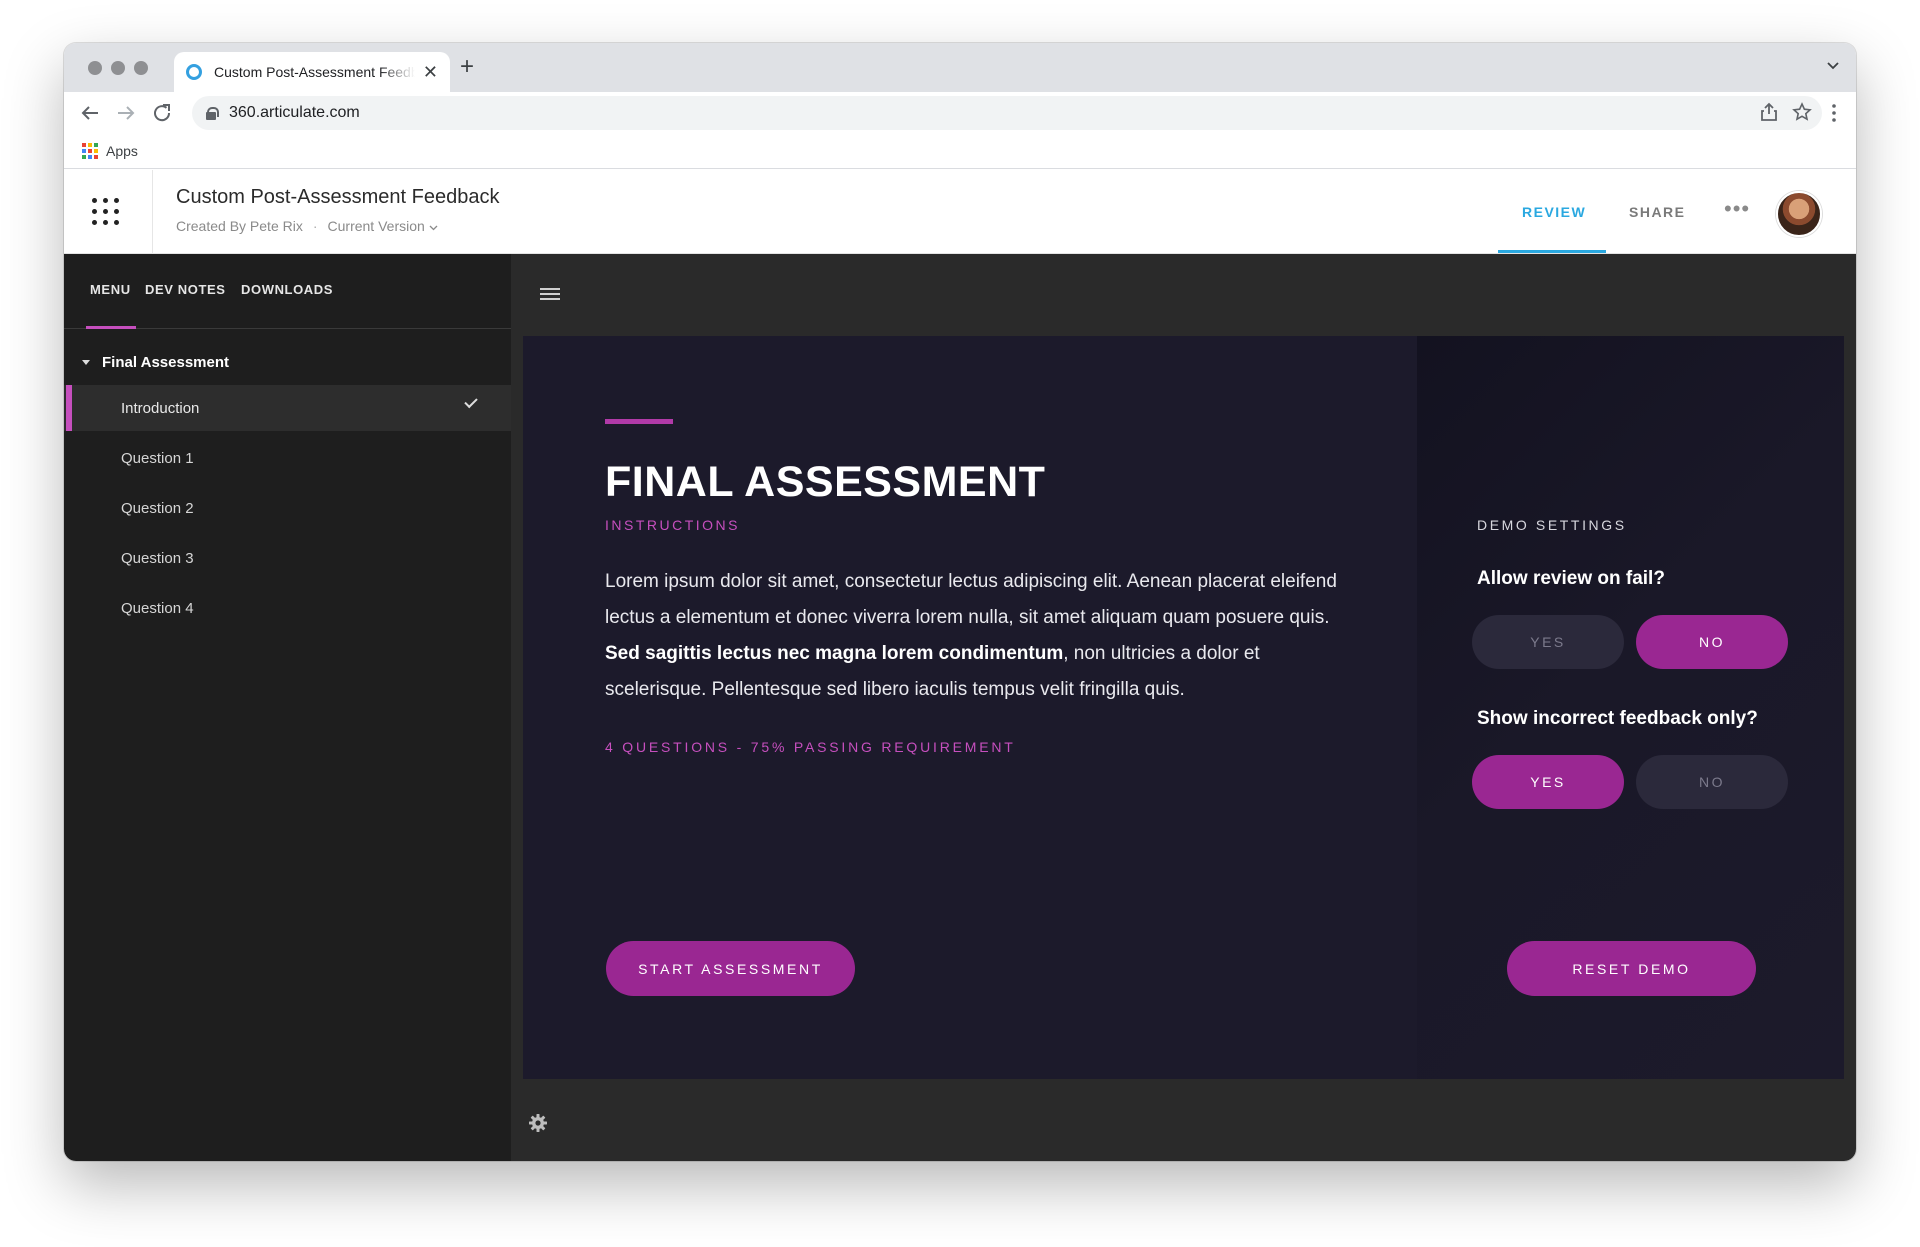 This screenshot has width=1920, height=1247. Describe the element at coordinates (1802, 112) in the screenshot. I see `star-icon` at that location.